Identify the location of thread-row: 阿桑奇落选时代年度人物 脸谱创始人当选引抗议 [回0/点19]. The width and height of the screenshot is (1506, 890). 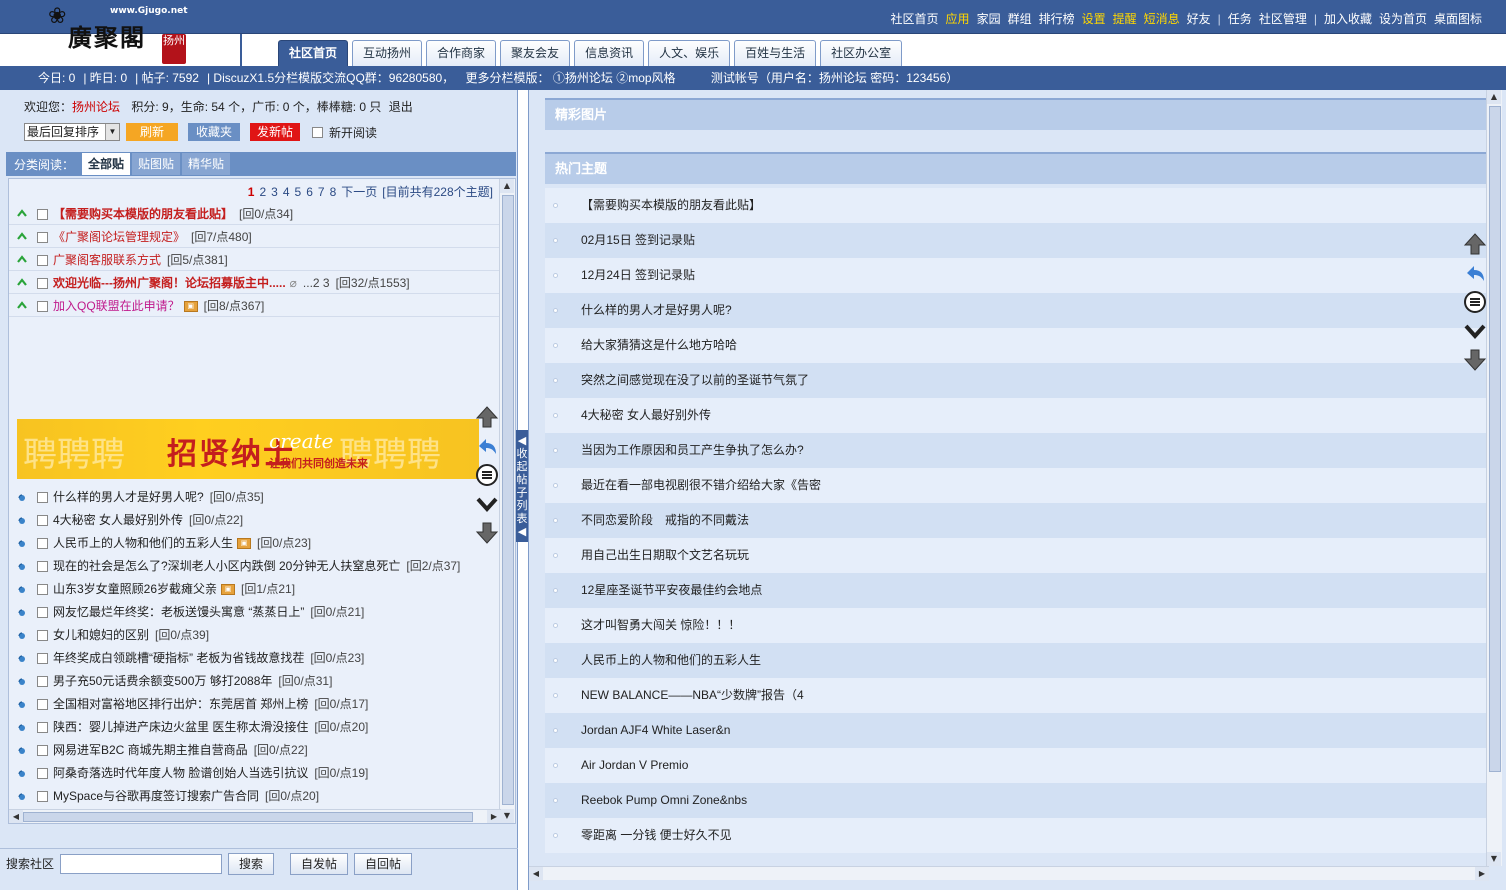
(255, 773).